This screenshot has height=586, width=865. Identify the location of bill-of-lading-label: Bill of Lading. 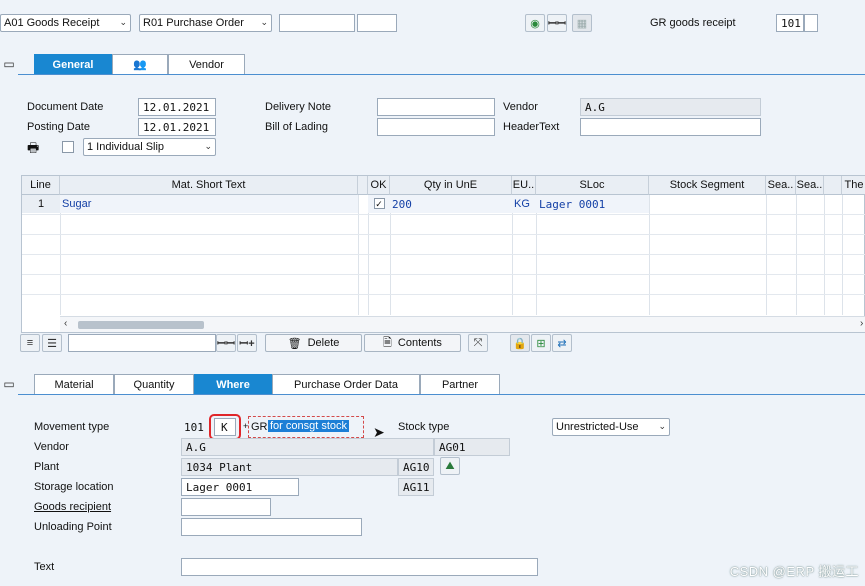
(296, 127).